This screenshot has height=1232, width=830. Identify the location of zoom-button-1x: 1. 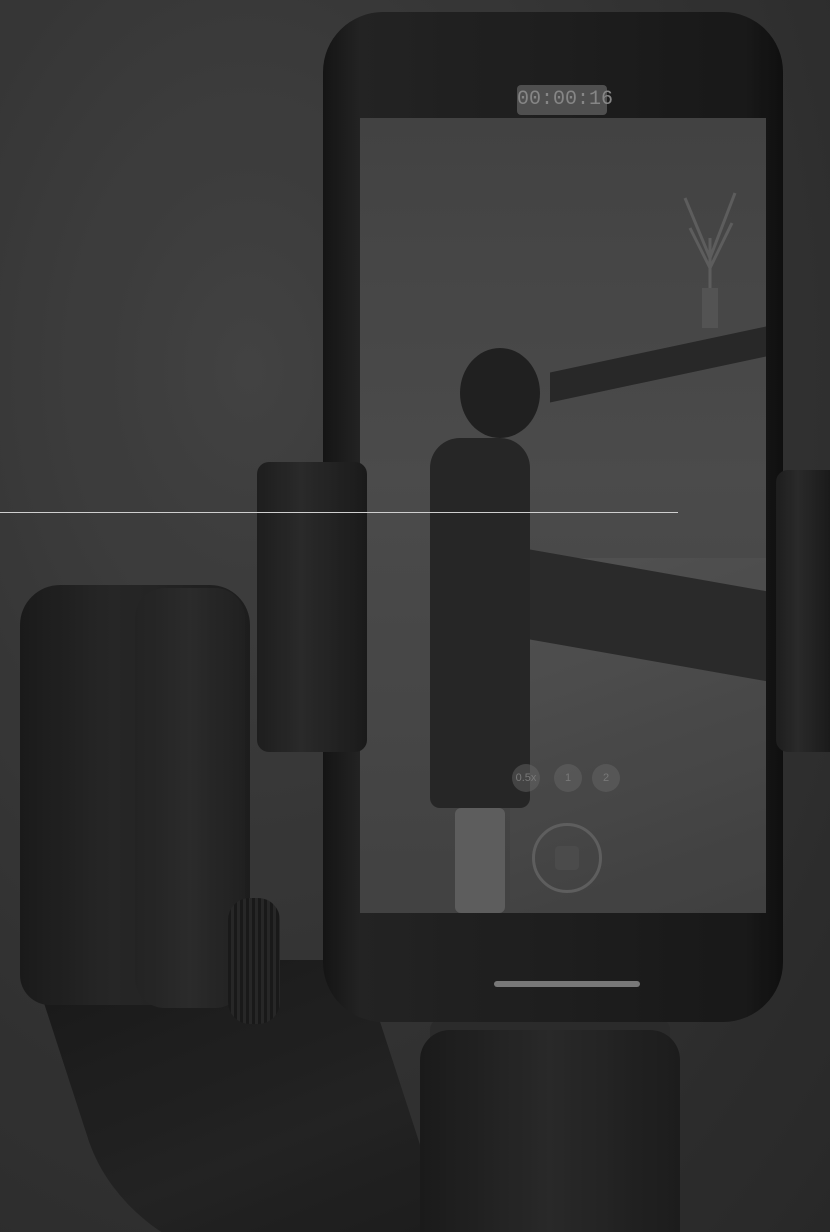
(568, 778).